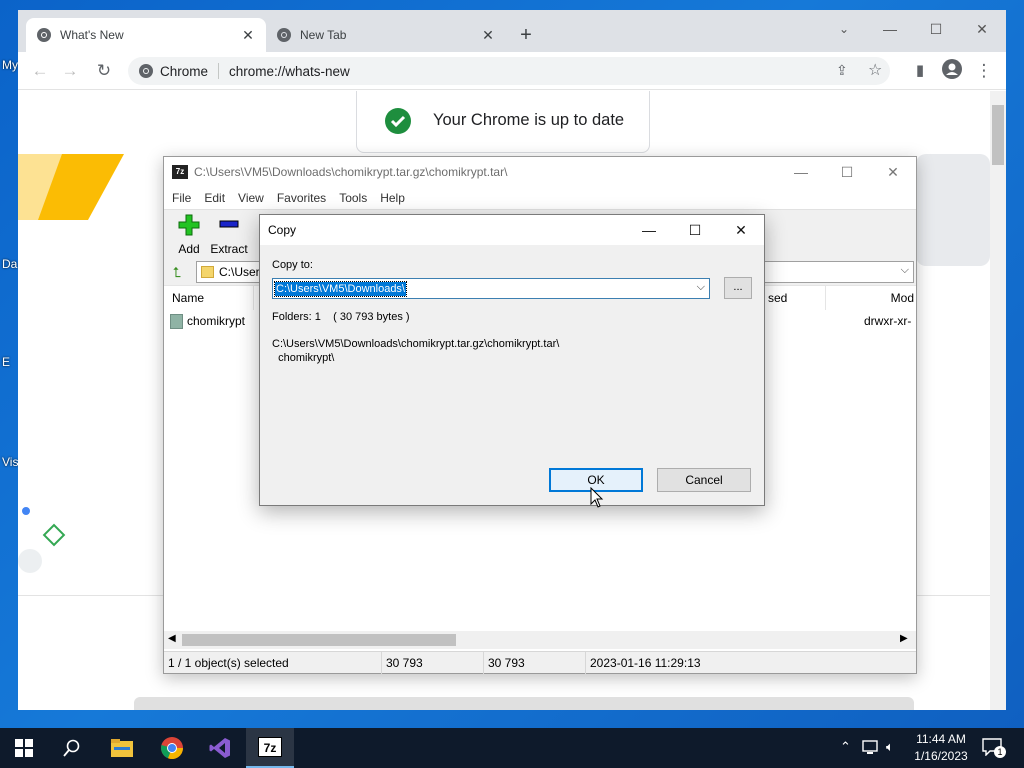 The image size is (1024, 768). Describe the element at coordinates (998, 400) in the screenshot. I see `page-scrollbar` at that location.